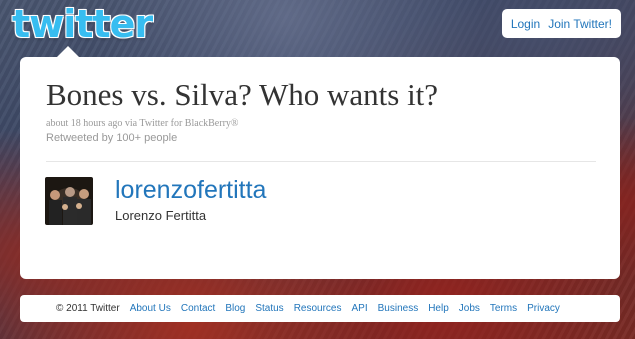 This screenshot has height=339, width=635. Describe the element at coordinates (469, 308) in the screenshot. I see `footer-link-jobs: Jobs` at that location.